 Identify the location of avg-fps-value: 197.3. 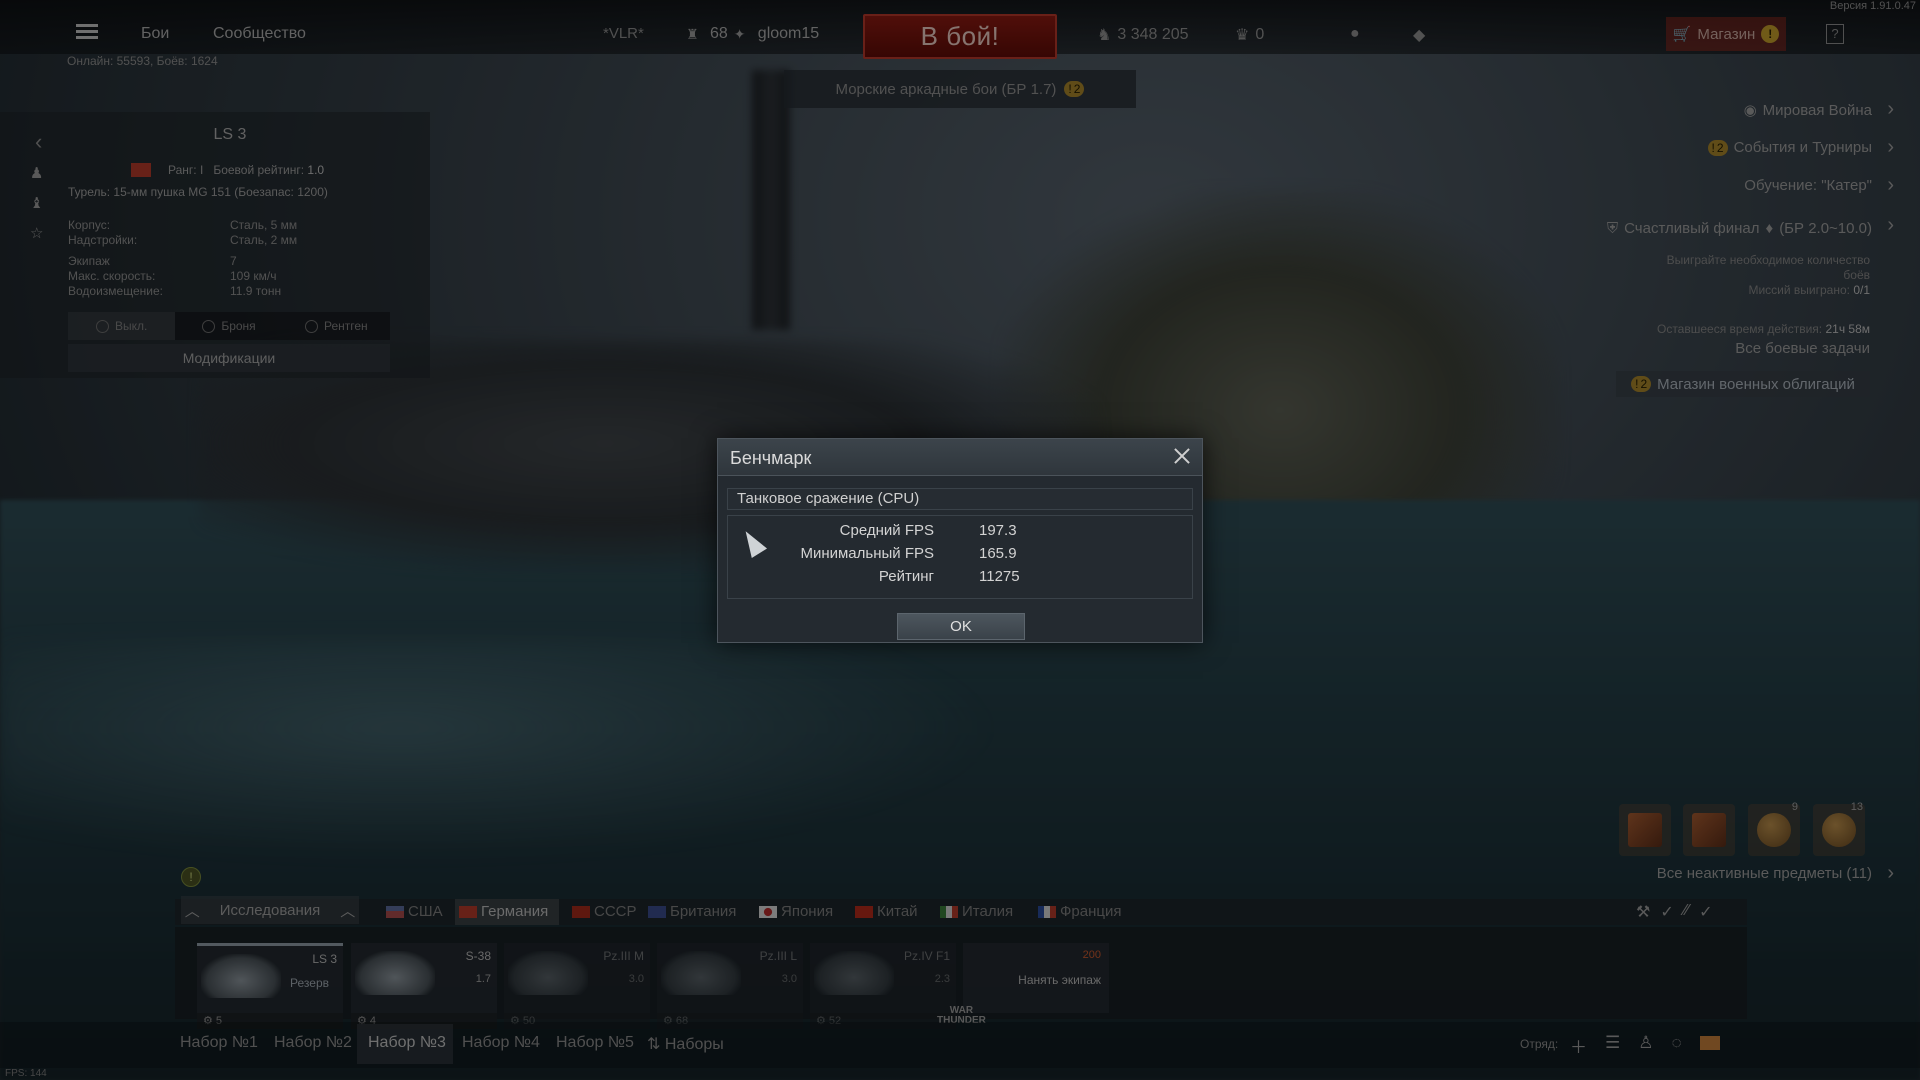
(998, 530).